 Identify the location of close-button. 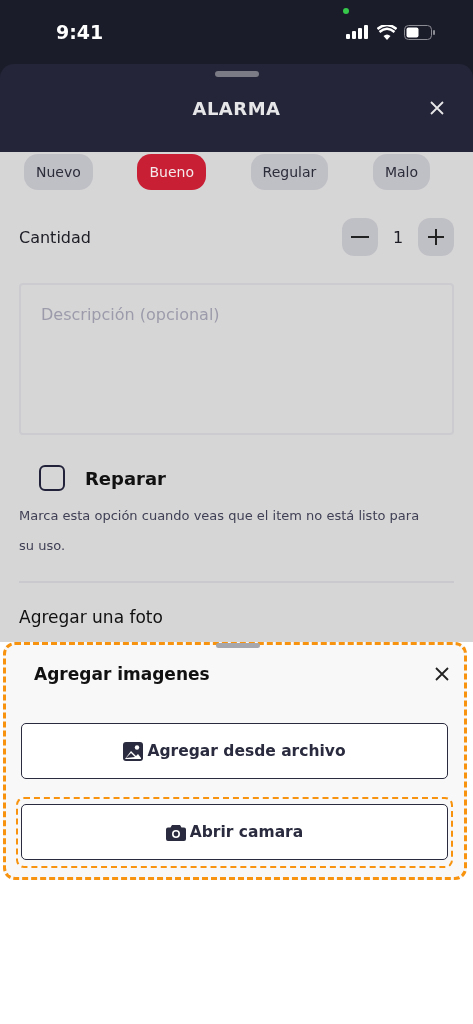
(442, 674).